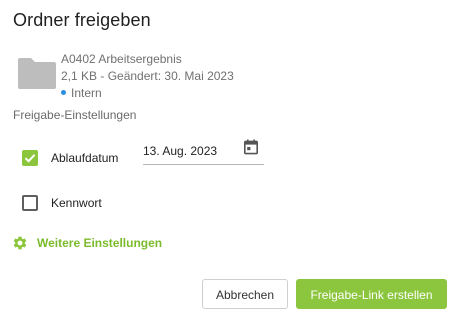 This screenshot has width=460, height=314. I want to click on create-share-link-button: Freigabe-Link erstellen, so click(371, 294).